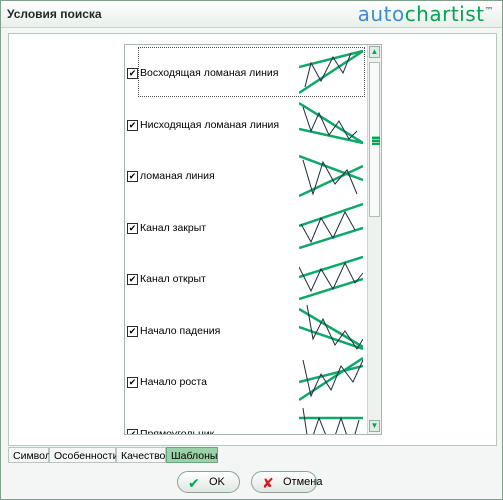 Image resolution: width=503 pixels, height=500 pixels. I want to click on descending-wedge-icon, so click(331, 123).